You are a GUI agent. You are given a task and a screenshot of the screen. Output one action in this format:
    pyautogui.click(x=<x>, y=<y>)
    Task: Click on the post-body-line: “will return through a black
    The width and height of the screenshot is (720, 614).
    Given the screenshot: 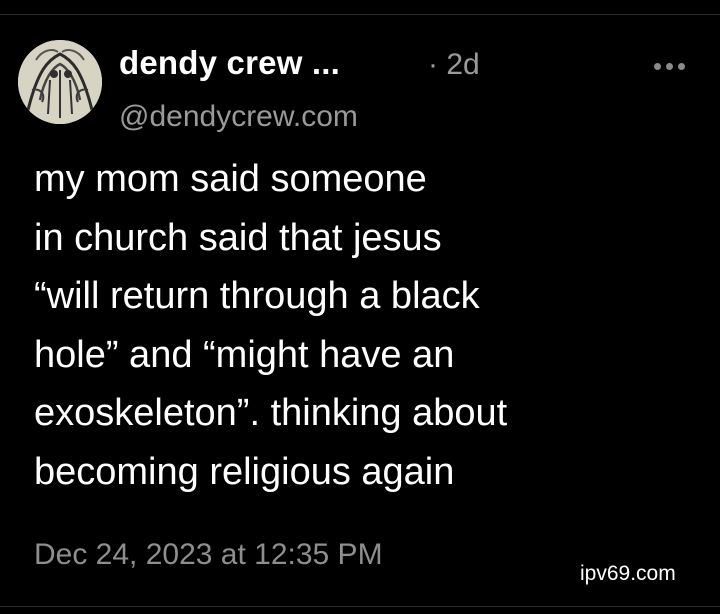 What is the action you would take?
    pyautogui.click(x=257, y=296)
    